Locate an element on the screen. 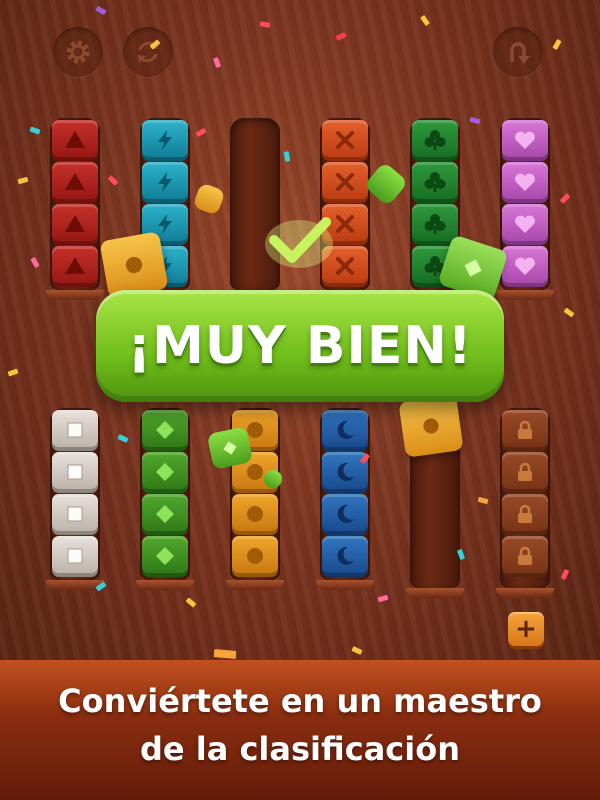  flying-block-yellow-small is located at coordinates (209, 199).